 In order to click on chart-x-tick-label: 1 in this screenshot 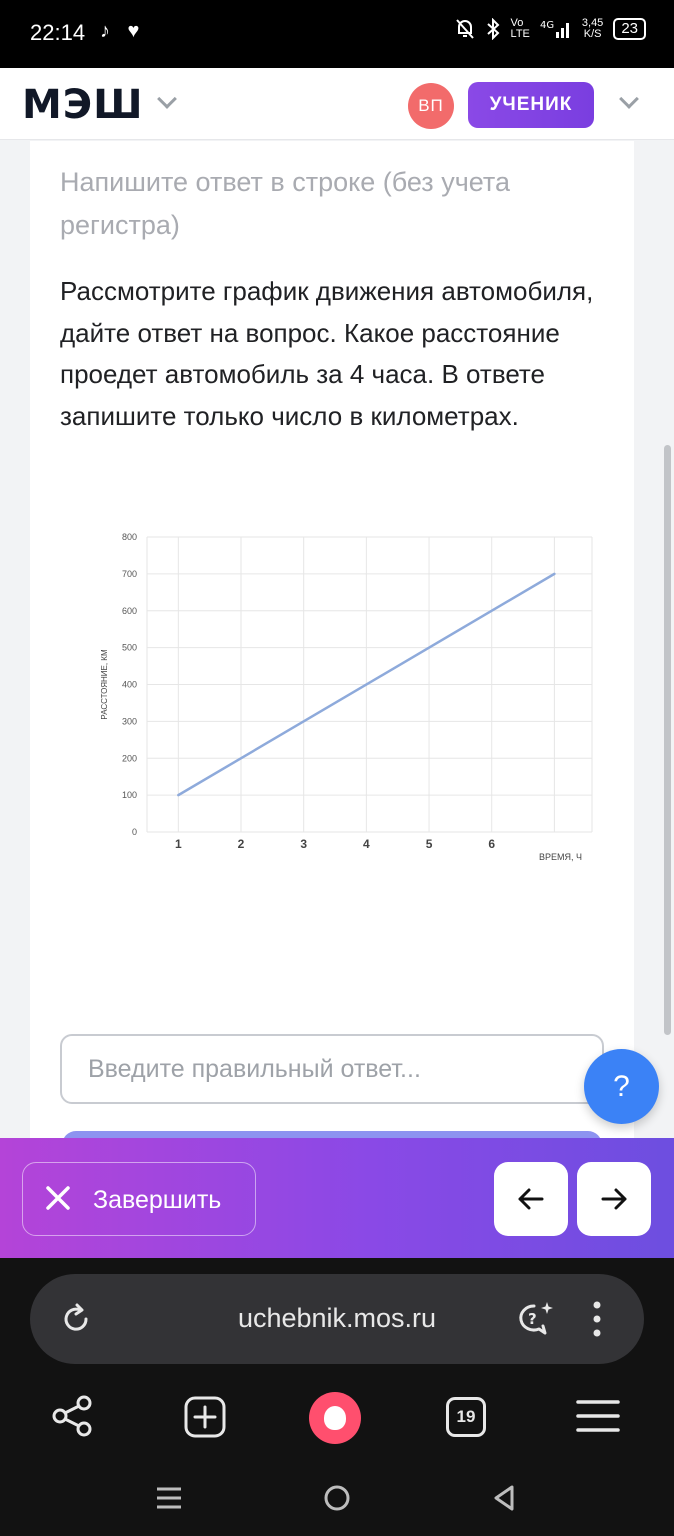, I will do `click(178, 844)`.